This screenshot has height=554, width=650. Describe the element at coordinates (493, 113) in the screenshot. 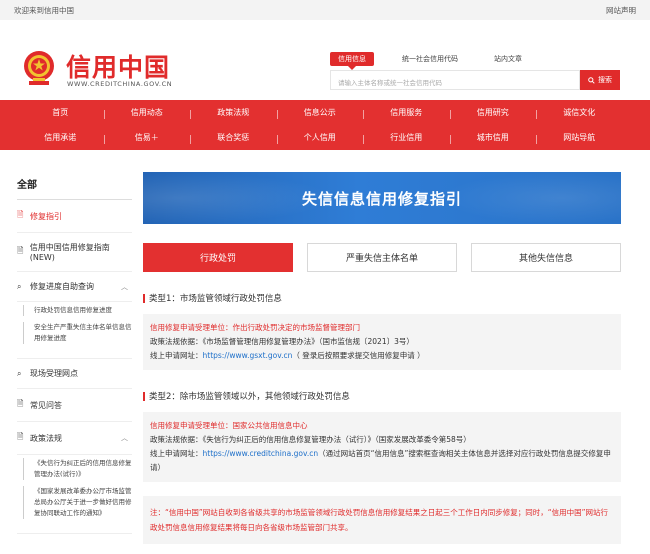

I see `nav-credit-research: 信用研究` at that location.